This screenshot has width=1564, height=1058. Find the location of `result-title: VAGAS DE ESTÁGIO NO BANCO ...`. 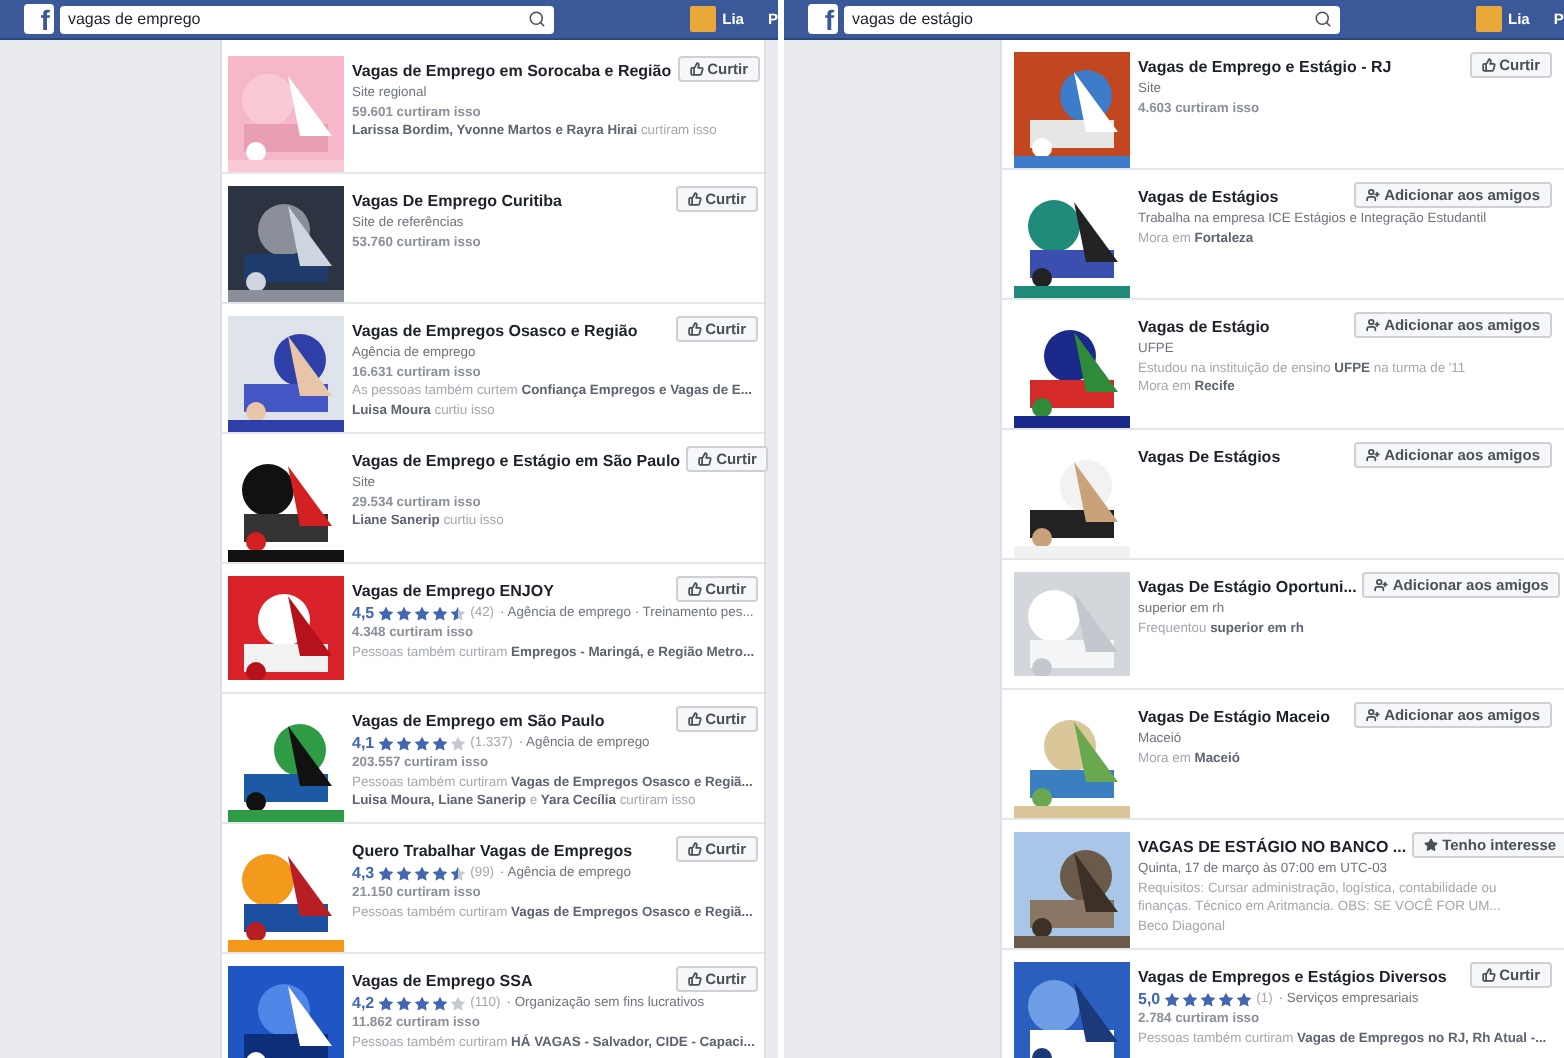

result-title: VAGAS DE ESTÁGIO NO BANCO ... is located at coordinates (1272, 847).